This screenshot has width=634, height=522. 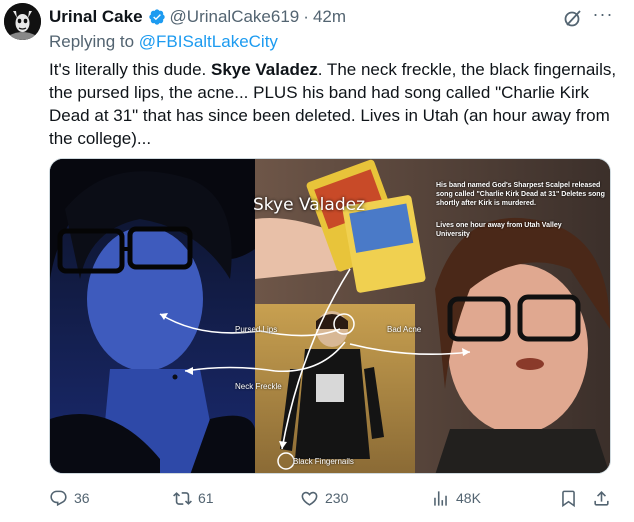 I want to click on display-name: Urinal Cake, so click(x=96, y=17).